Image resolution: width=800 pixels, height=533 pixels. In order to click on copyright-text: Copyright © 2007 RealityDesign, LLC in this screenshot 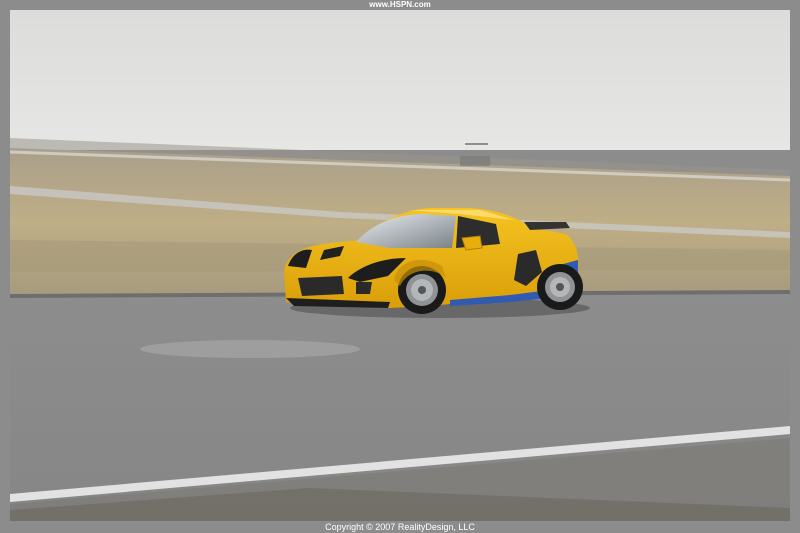, I will do `click(400, 527)`.